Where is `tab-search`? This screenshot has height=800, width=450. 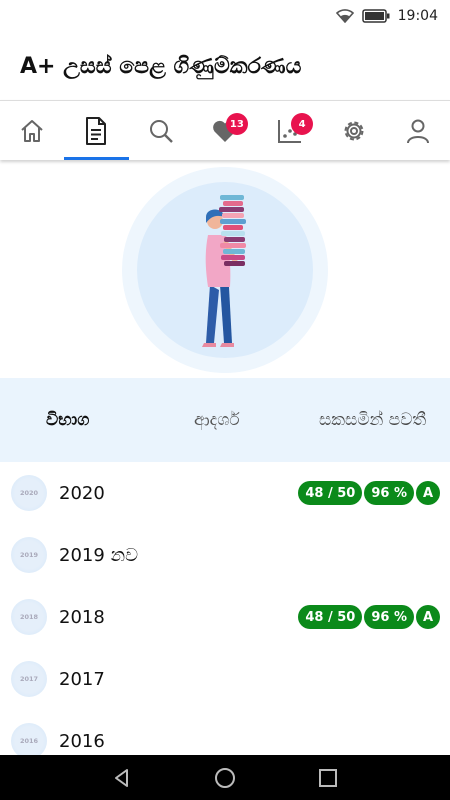
tab-search is located at coordinates (161, 130).